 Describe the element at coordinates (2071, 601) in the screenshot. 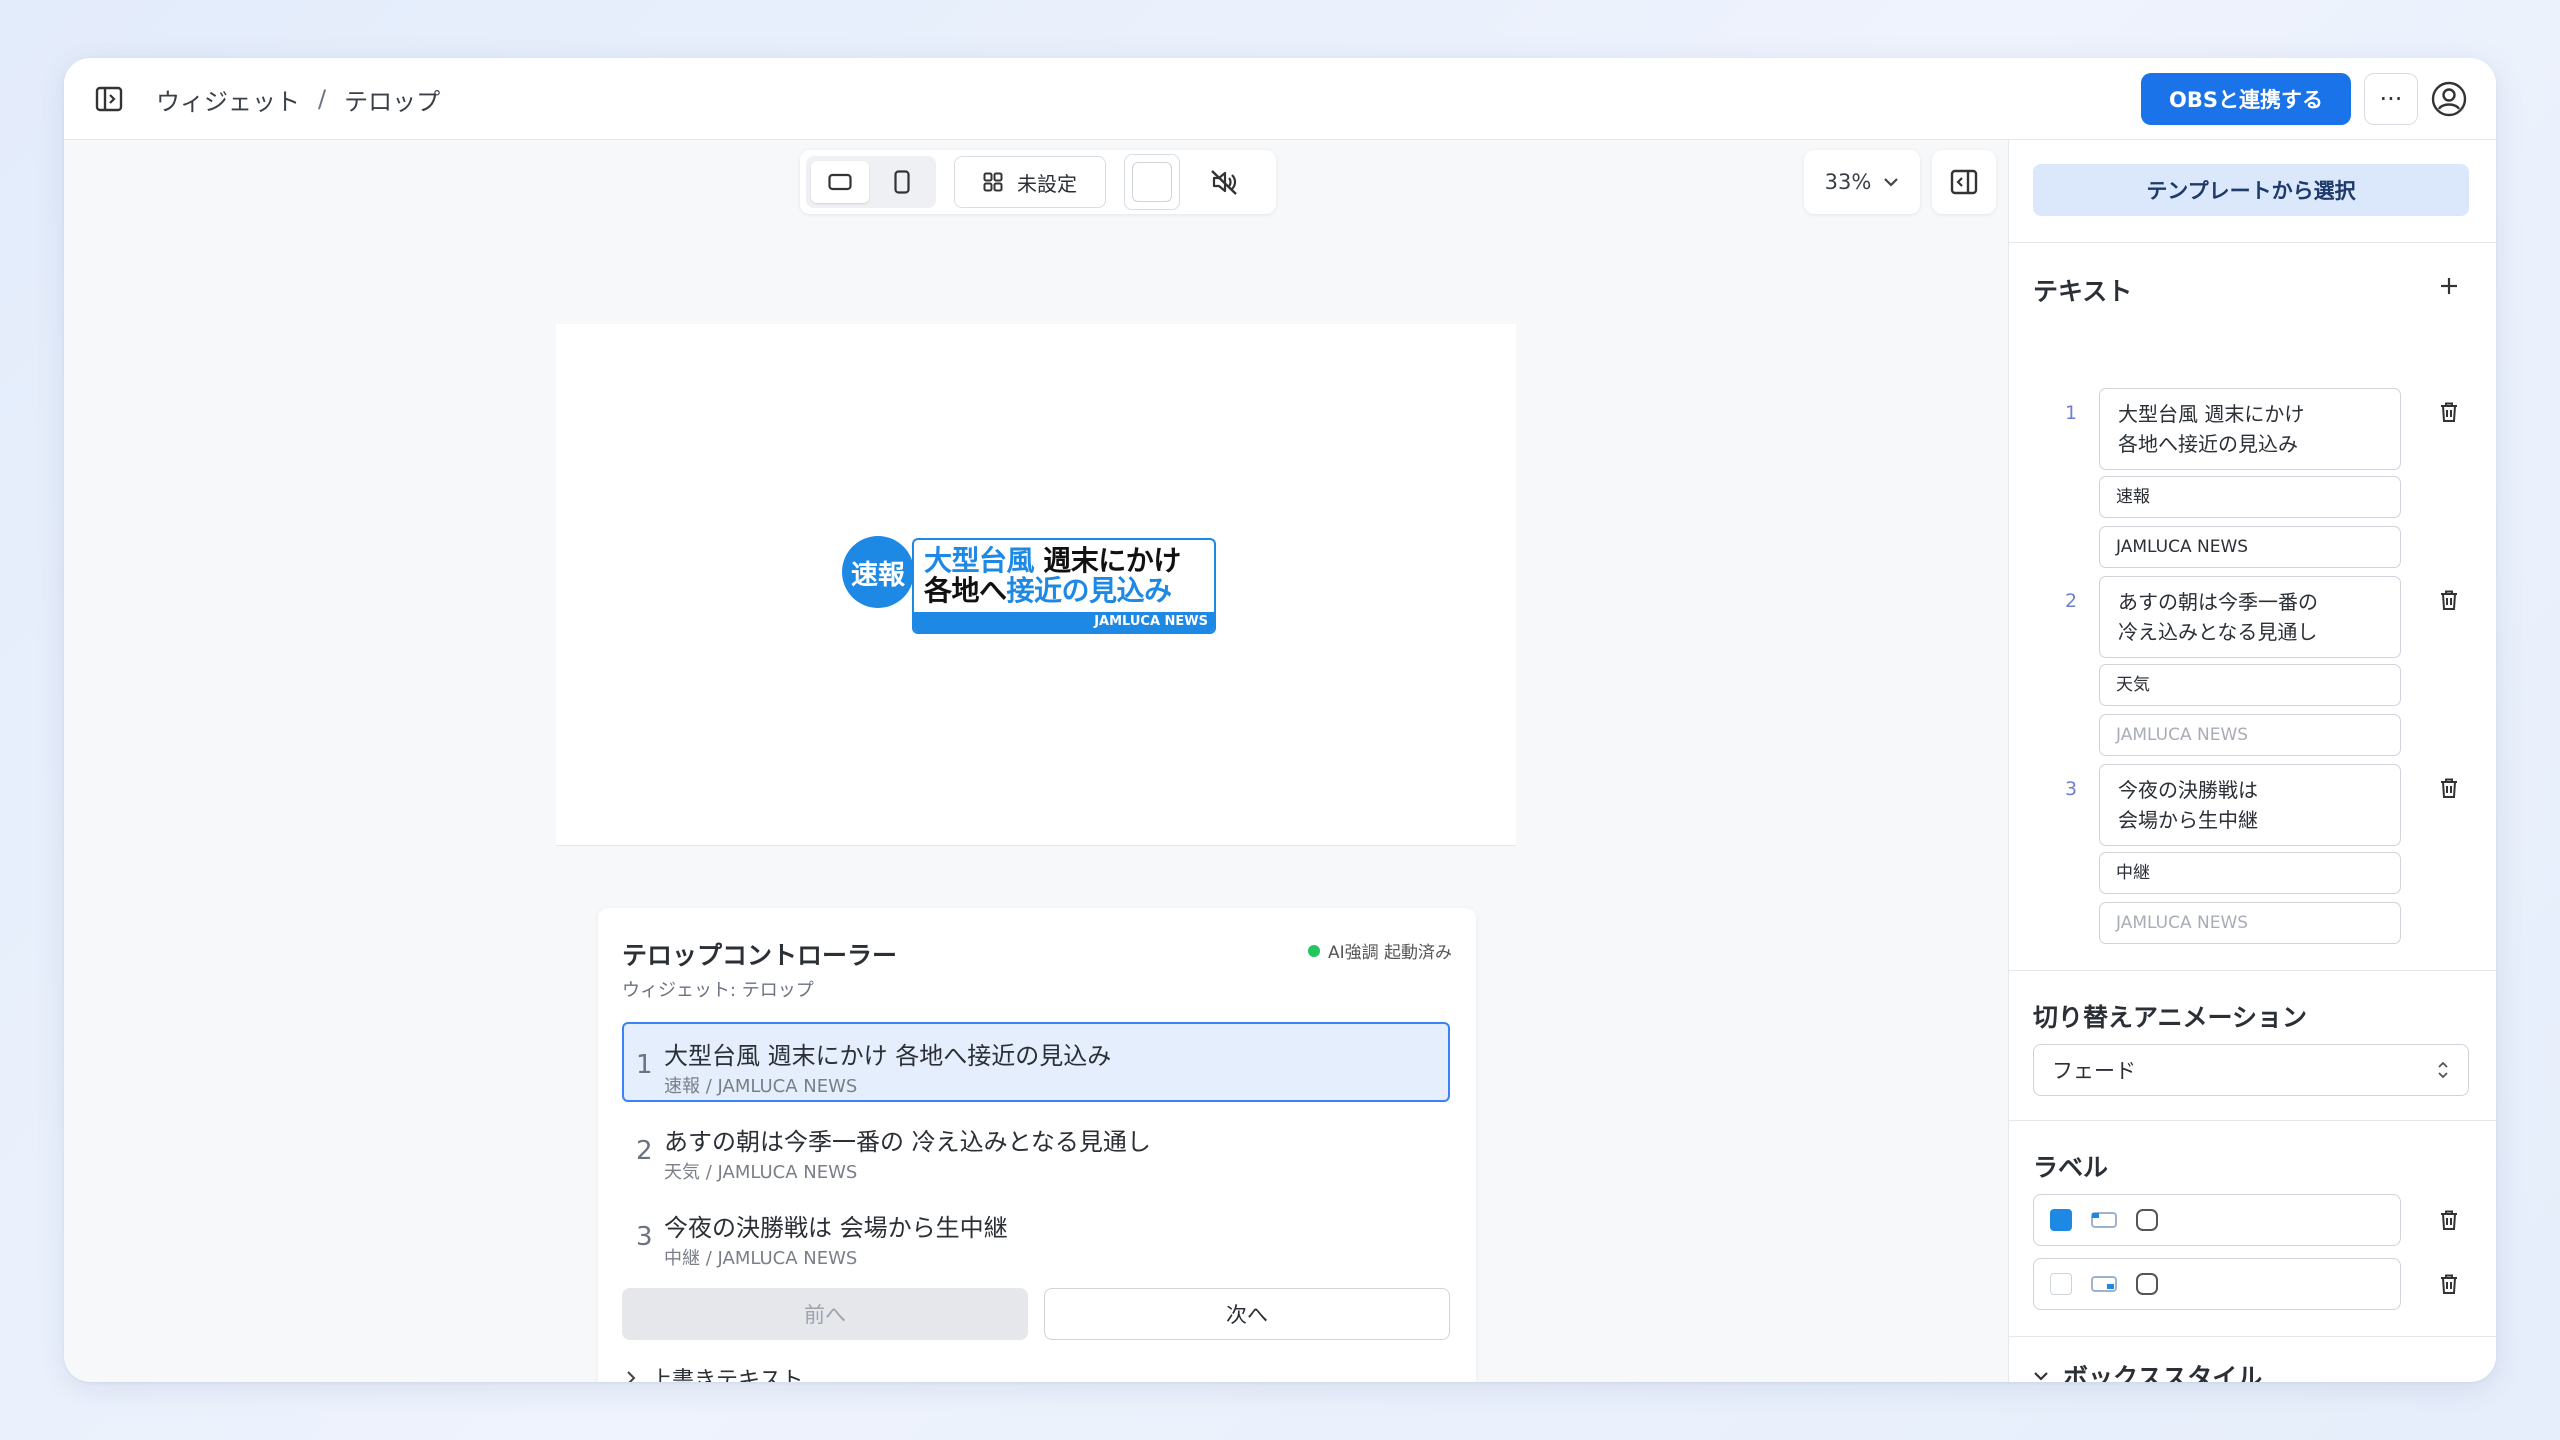

I see `text-item-number: 2` at that location.